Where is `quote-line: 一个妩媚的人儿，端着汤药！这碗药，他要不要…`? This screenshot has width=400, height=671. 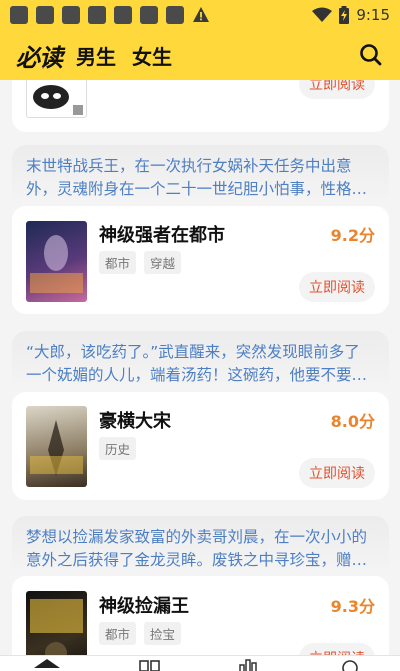 quote-line: 一个妩媚的人儿，端着汤药！这碗药，他要不要… is located at coordinates (197, 375).